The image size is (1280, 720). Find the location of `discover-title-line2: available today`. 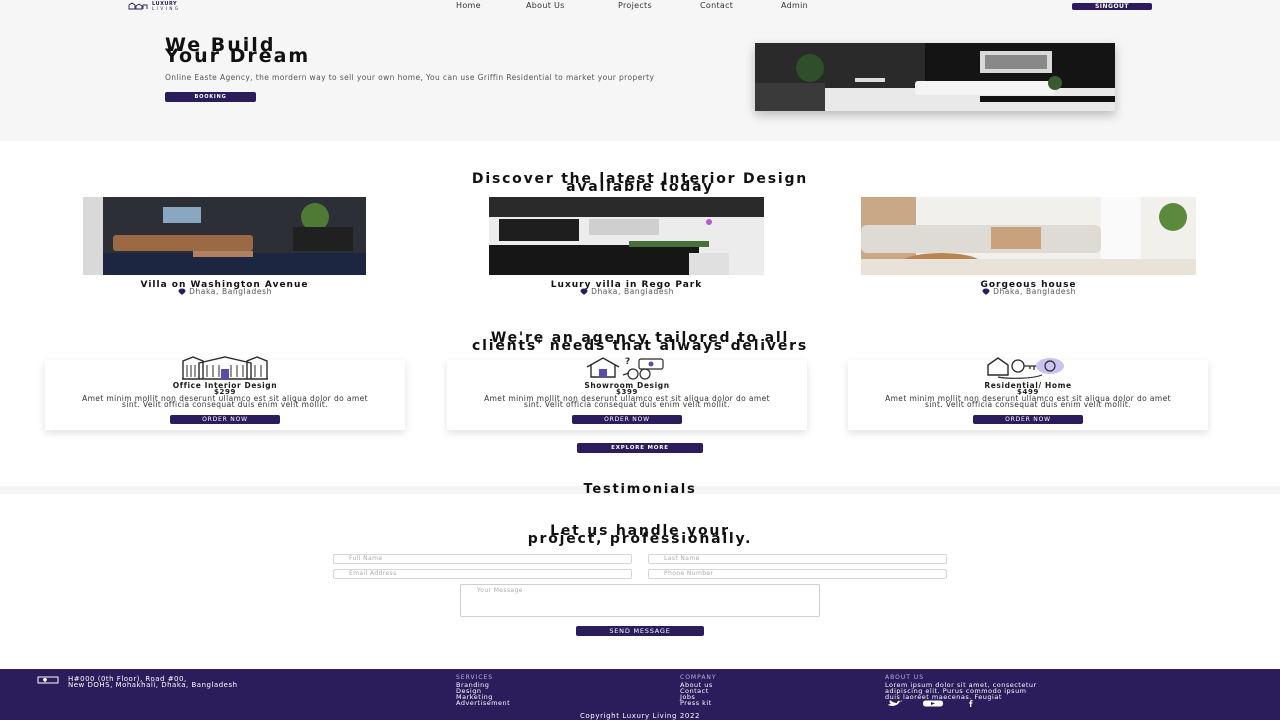

discover-title-line2: available today is located at coordinates (640, 187).